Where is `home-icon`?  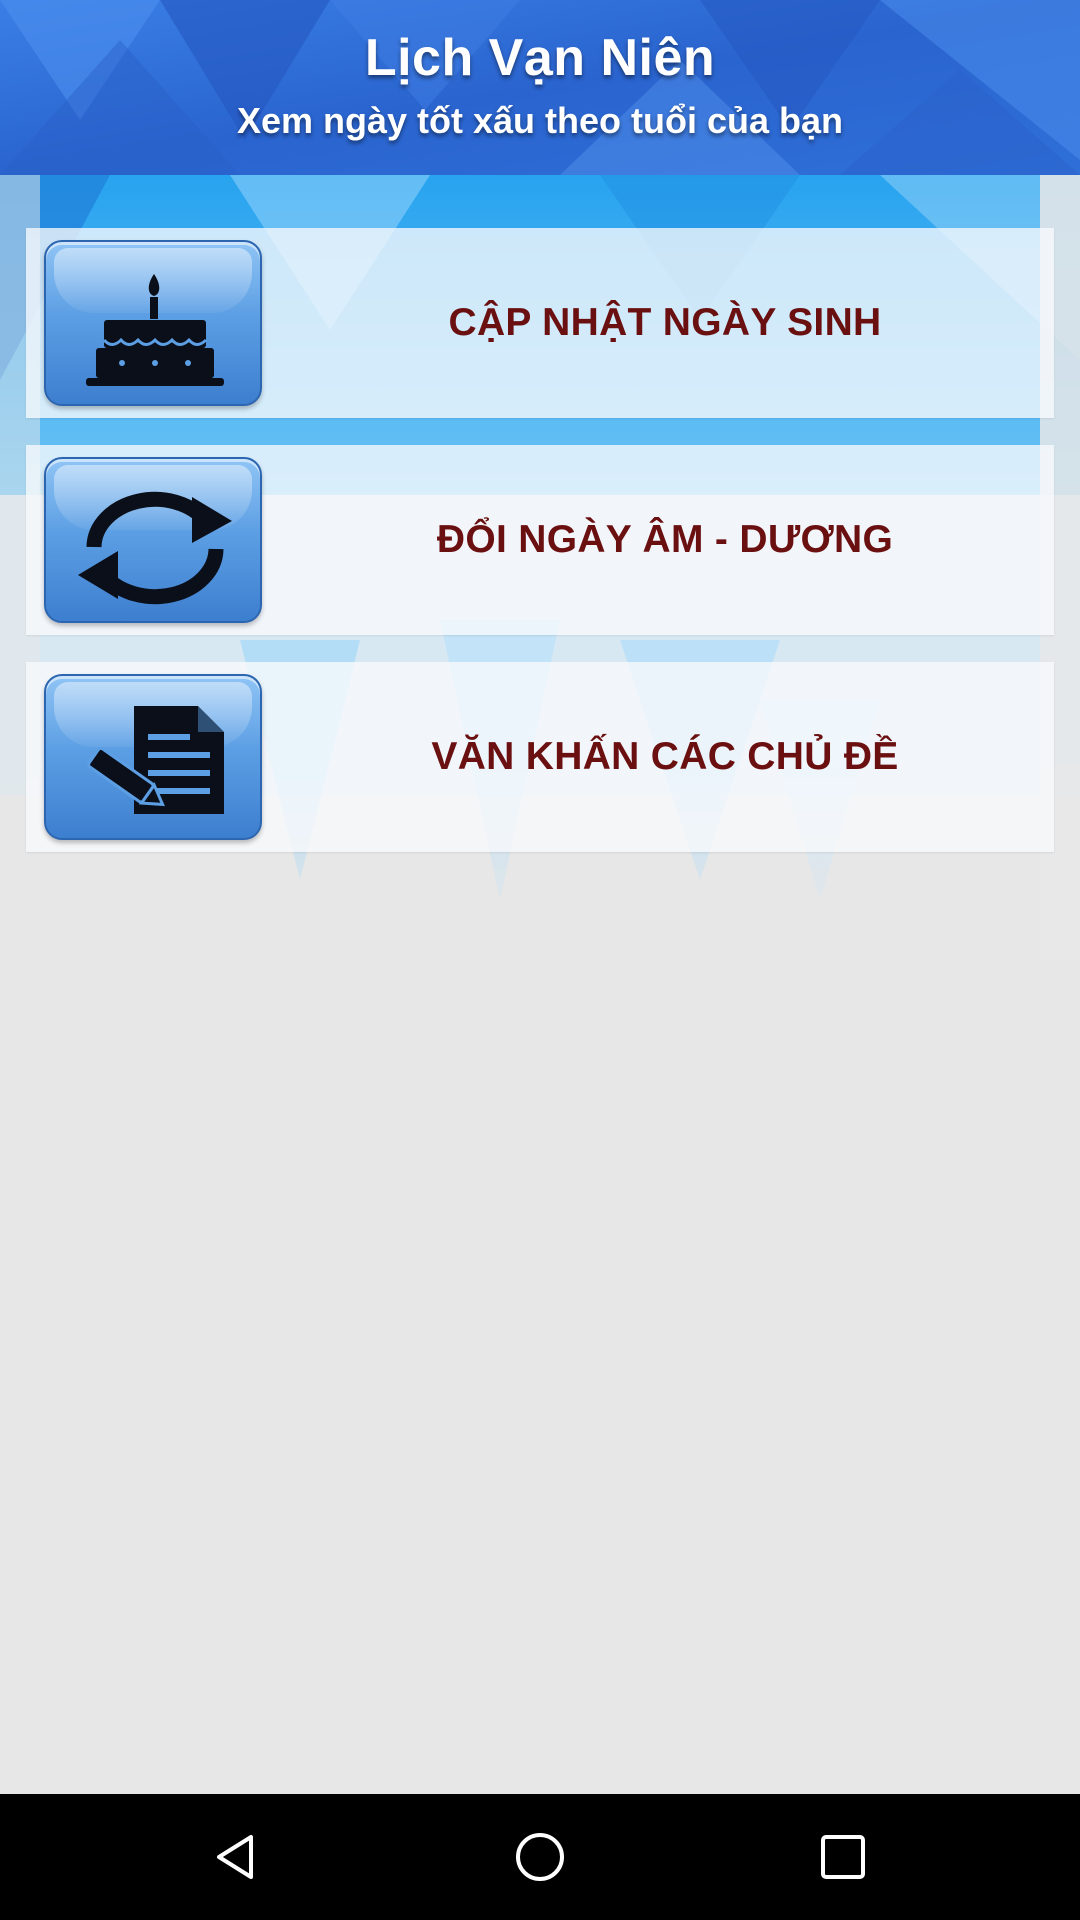
home-icon is located at coordinates (540, 1857).